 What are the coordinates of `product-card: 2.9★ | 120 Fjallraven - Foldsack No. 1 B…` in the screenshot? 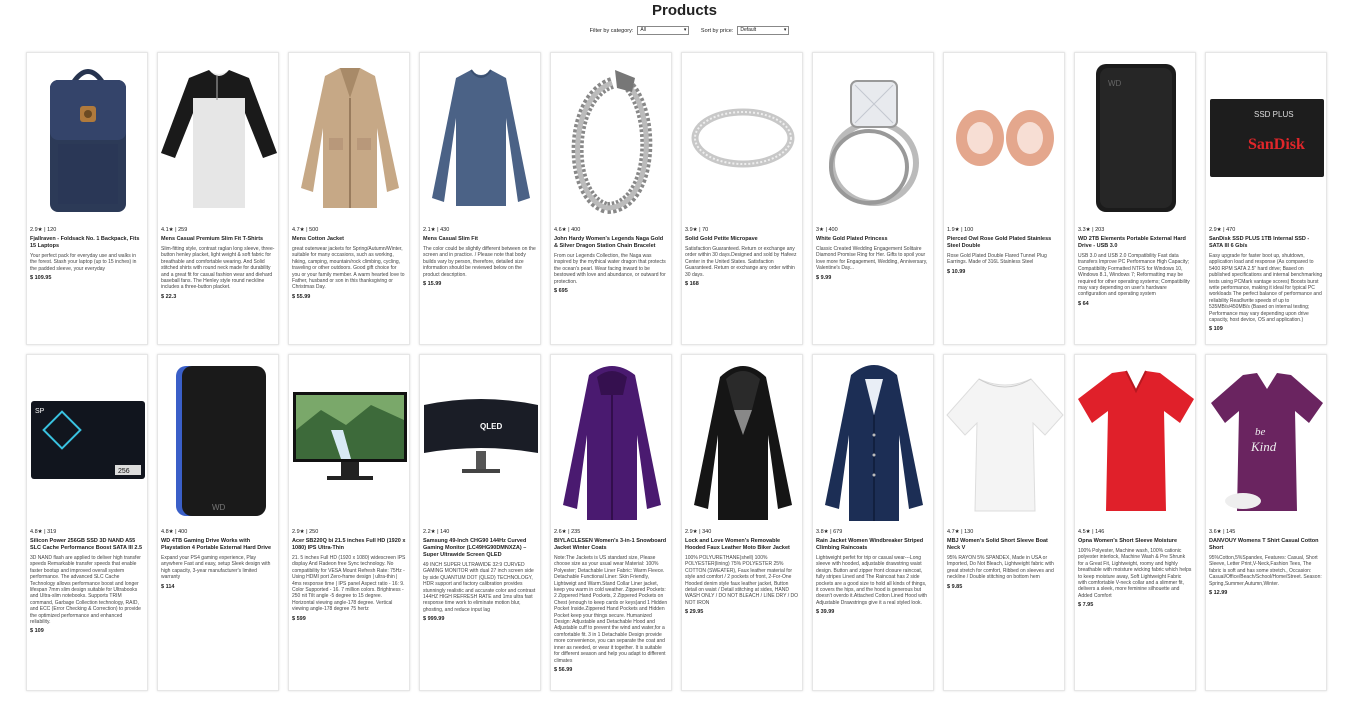 It's located at (87, 198).